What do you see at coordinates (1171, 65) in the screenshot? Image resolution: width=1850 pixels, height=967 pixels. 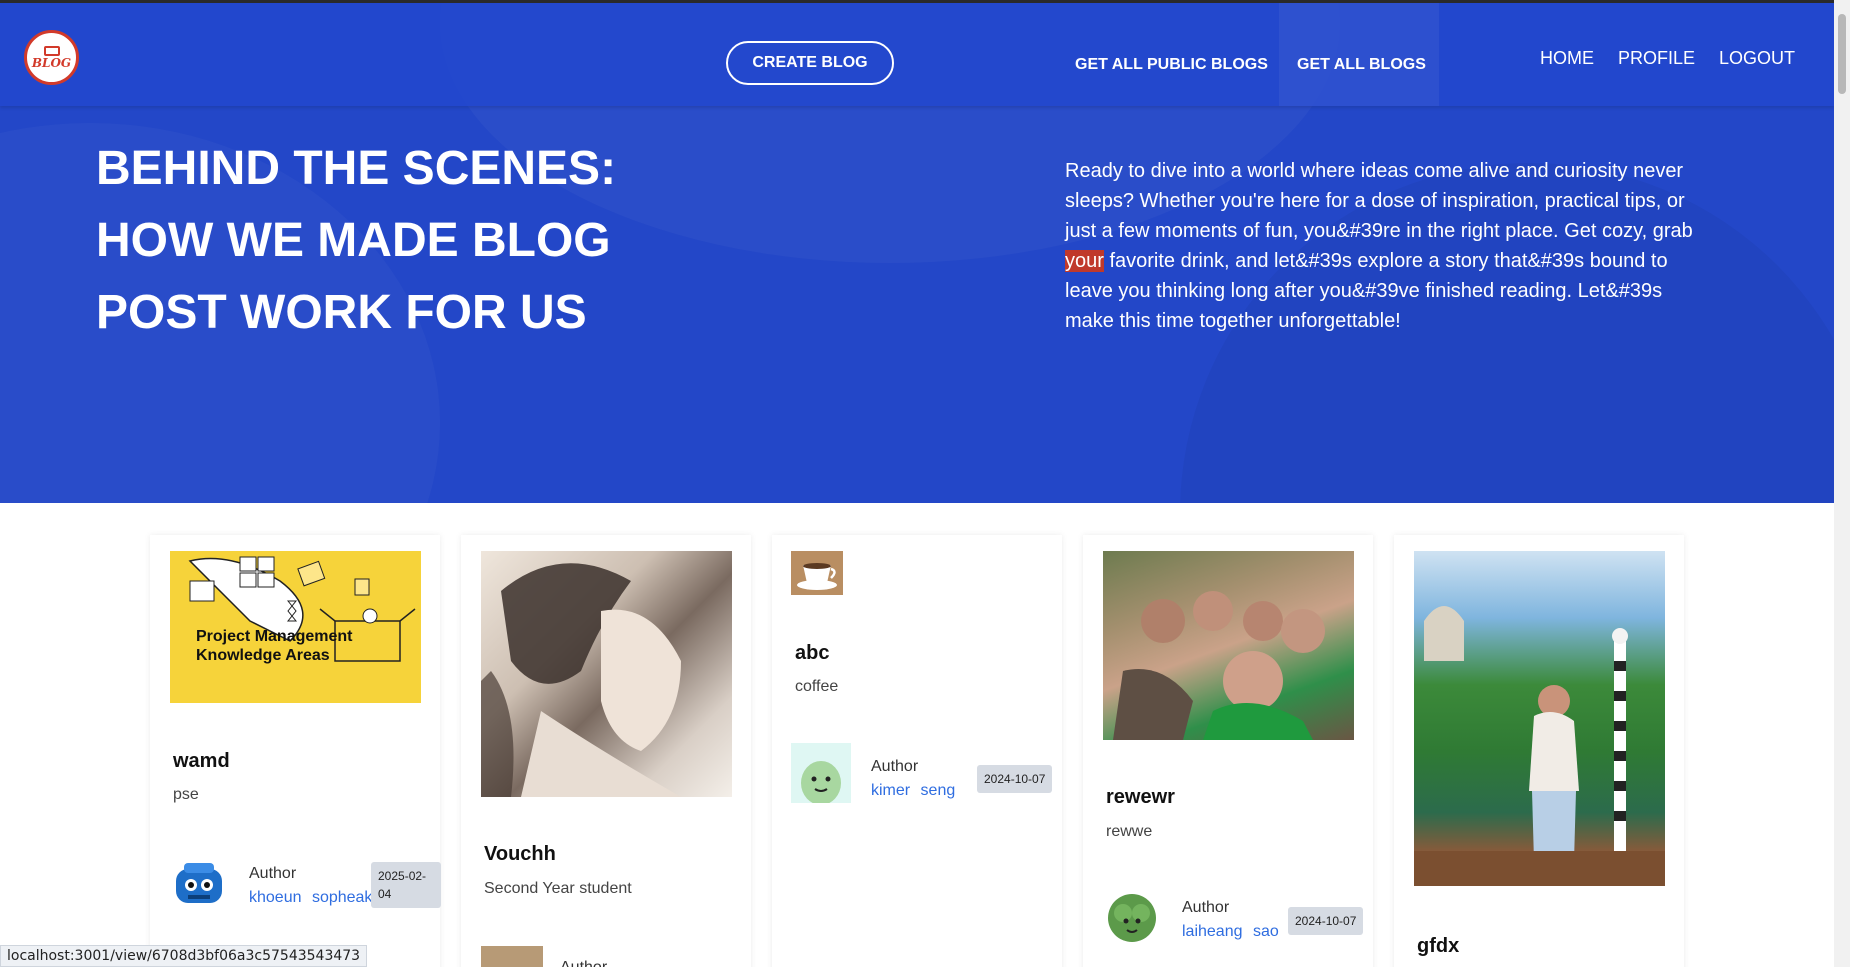 I see `nav-get-all-public-blogs: GET ALL PUBLIC BLOGS` at bounding box center [1171, 65].